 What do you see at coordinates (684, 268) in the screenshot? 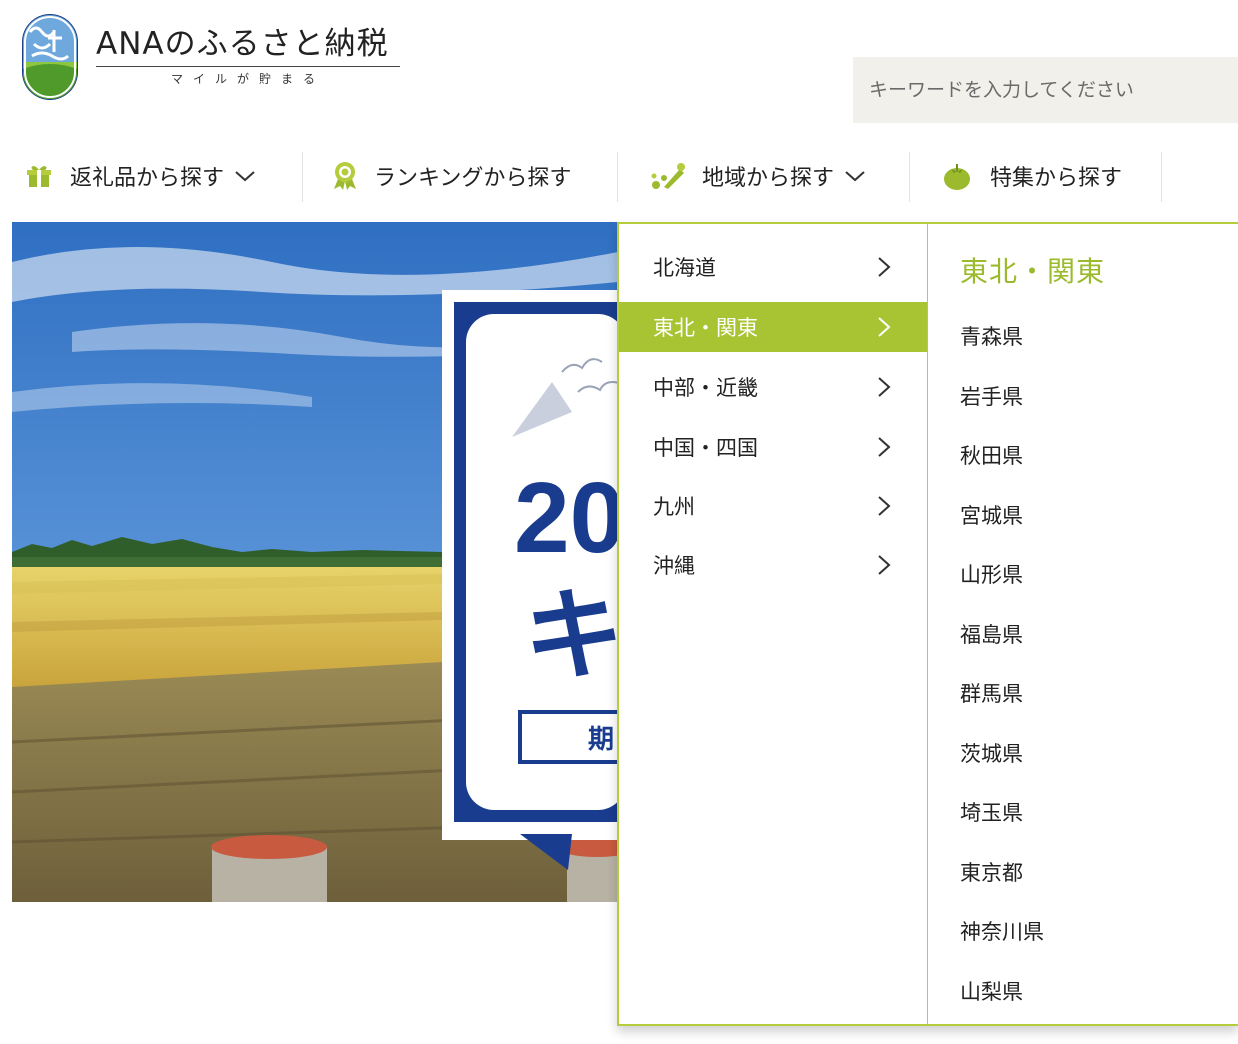
I see `region-label: 北海道` at bounding box center [684, 268].